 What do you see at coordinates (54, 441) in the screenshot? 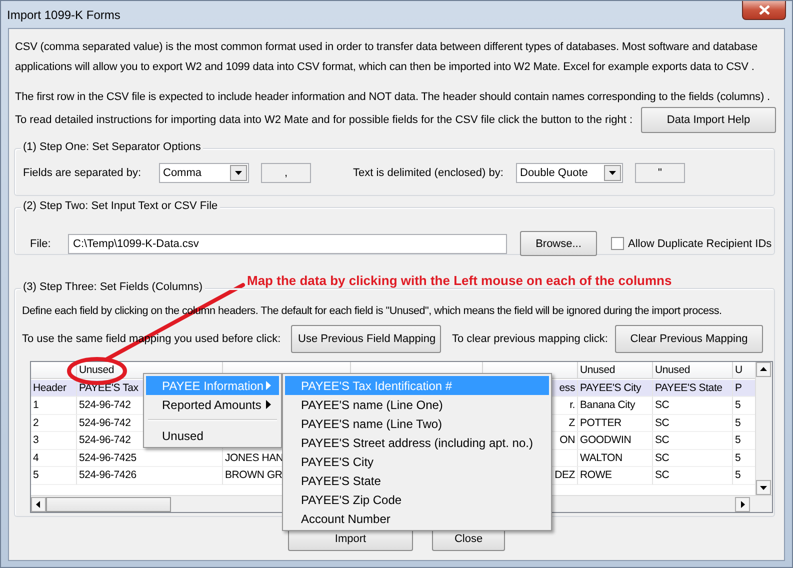
I see `row-header: 3` at bounding box center [54, 441].